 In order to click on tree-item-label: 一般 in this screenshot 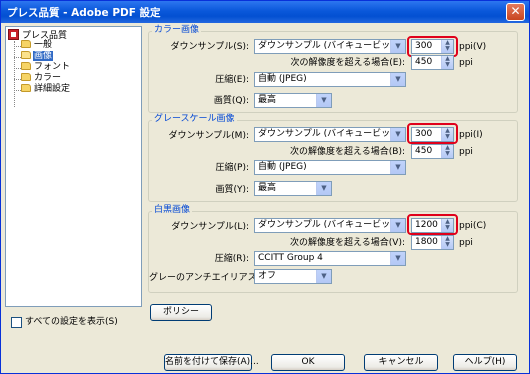, I will do `click(43, 45)`.